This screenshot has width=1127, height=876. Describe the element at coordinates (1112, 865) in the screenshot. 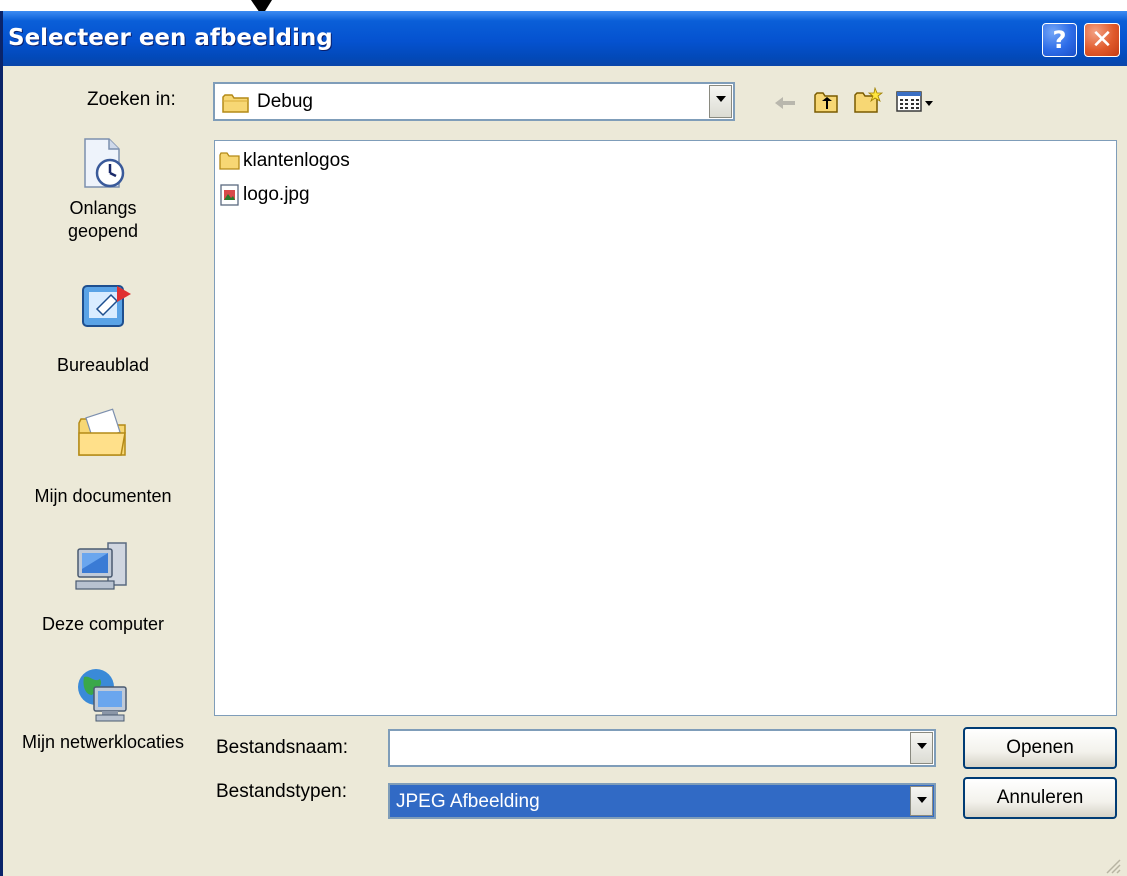

I see `resize-grip` at that location.